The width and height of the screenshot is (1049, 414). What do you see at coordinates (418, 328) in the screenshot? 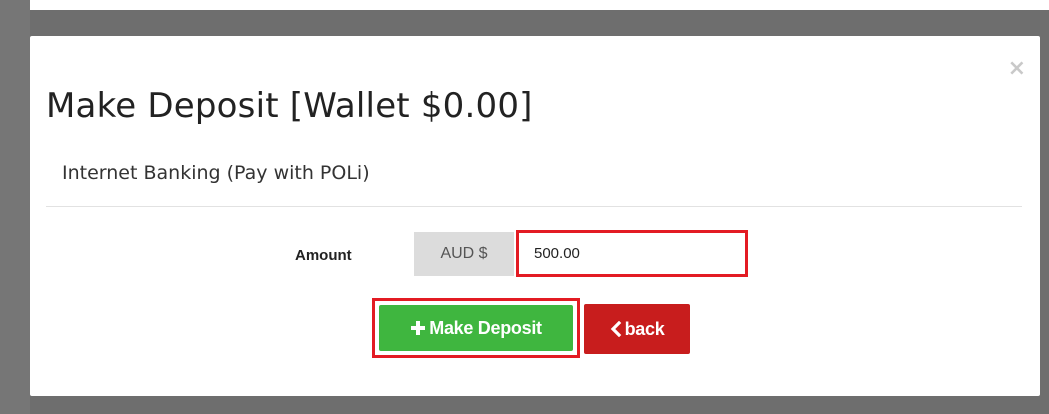
I see `plus-icon` at bounding box center [418, 328].